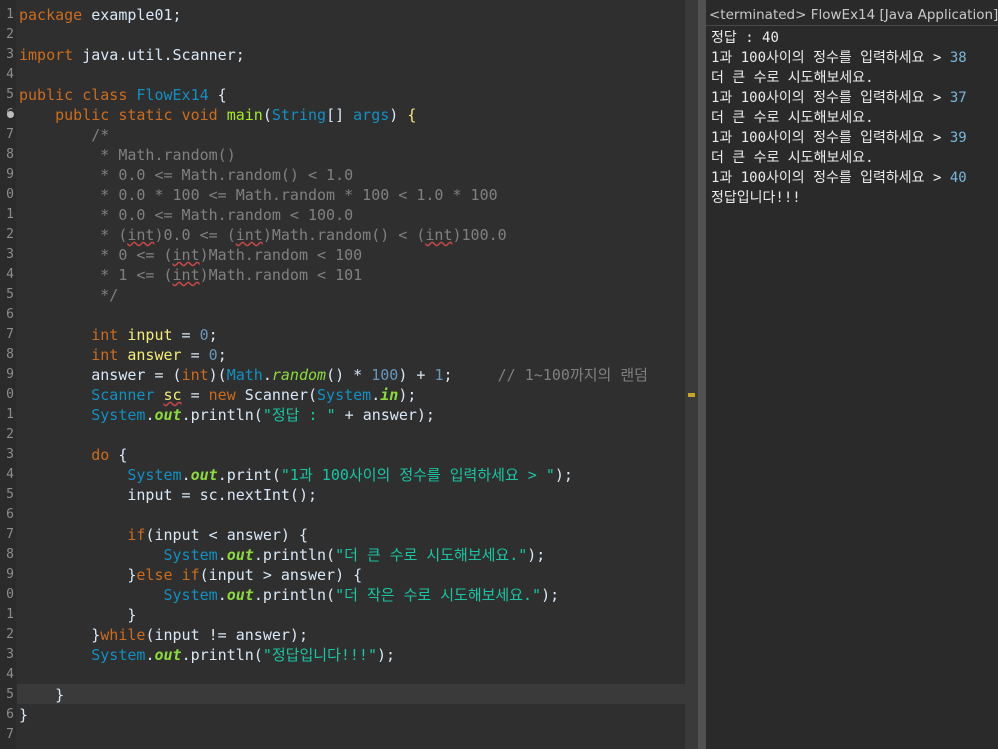 The width and height of the screenshot is (998, 749). What do you see at coordinates (830, 58) in the screenshot?
I see `console-output-text: 1과 100사이의 정수를 입력하세요 >` at bounding box center [830, 58].